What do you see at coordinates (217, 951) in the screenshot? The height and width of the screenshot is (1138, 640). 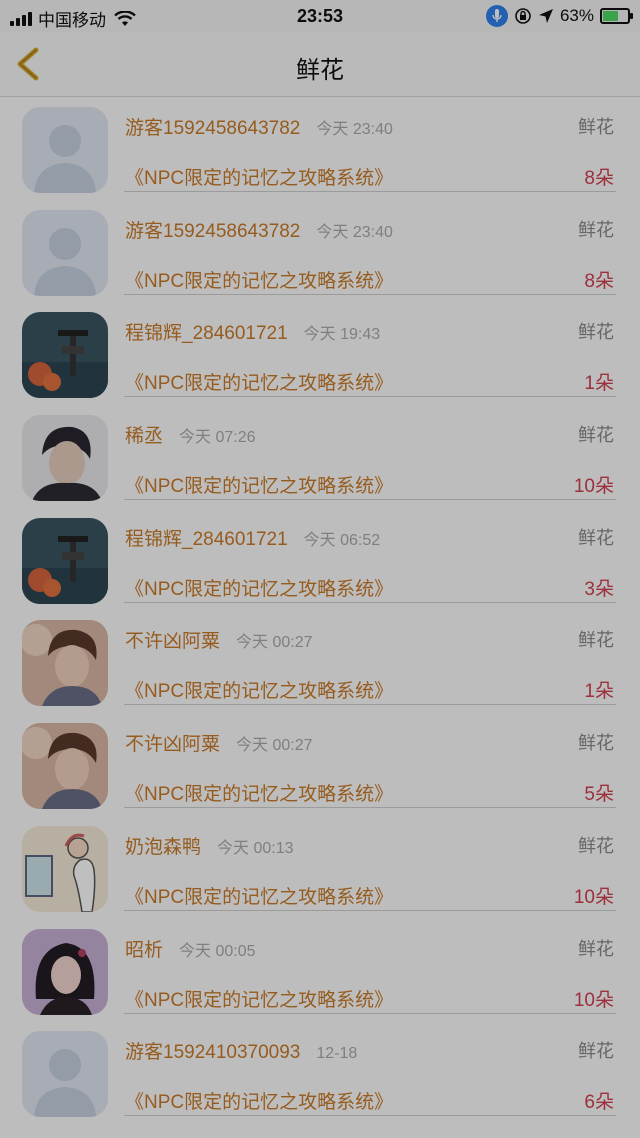 I see `gift-time: 今天 00:05` at bounding box center [217, 951].